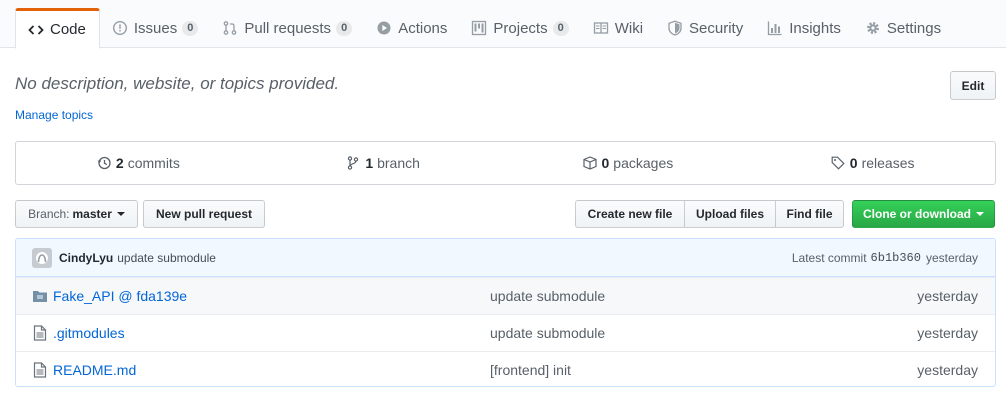 Image resolution: width=1006 pixels, height=397 pixels. What do you see at coordinates (703, 370) in the screenshot?
I see `file-commit-message: [frontend] init` at bounding box center [703, 370].